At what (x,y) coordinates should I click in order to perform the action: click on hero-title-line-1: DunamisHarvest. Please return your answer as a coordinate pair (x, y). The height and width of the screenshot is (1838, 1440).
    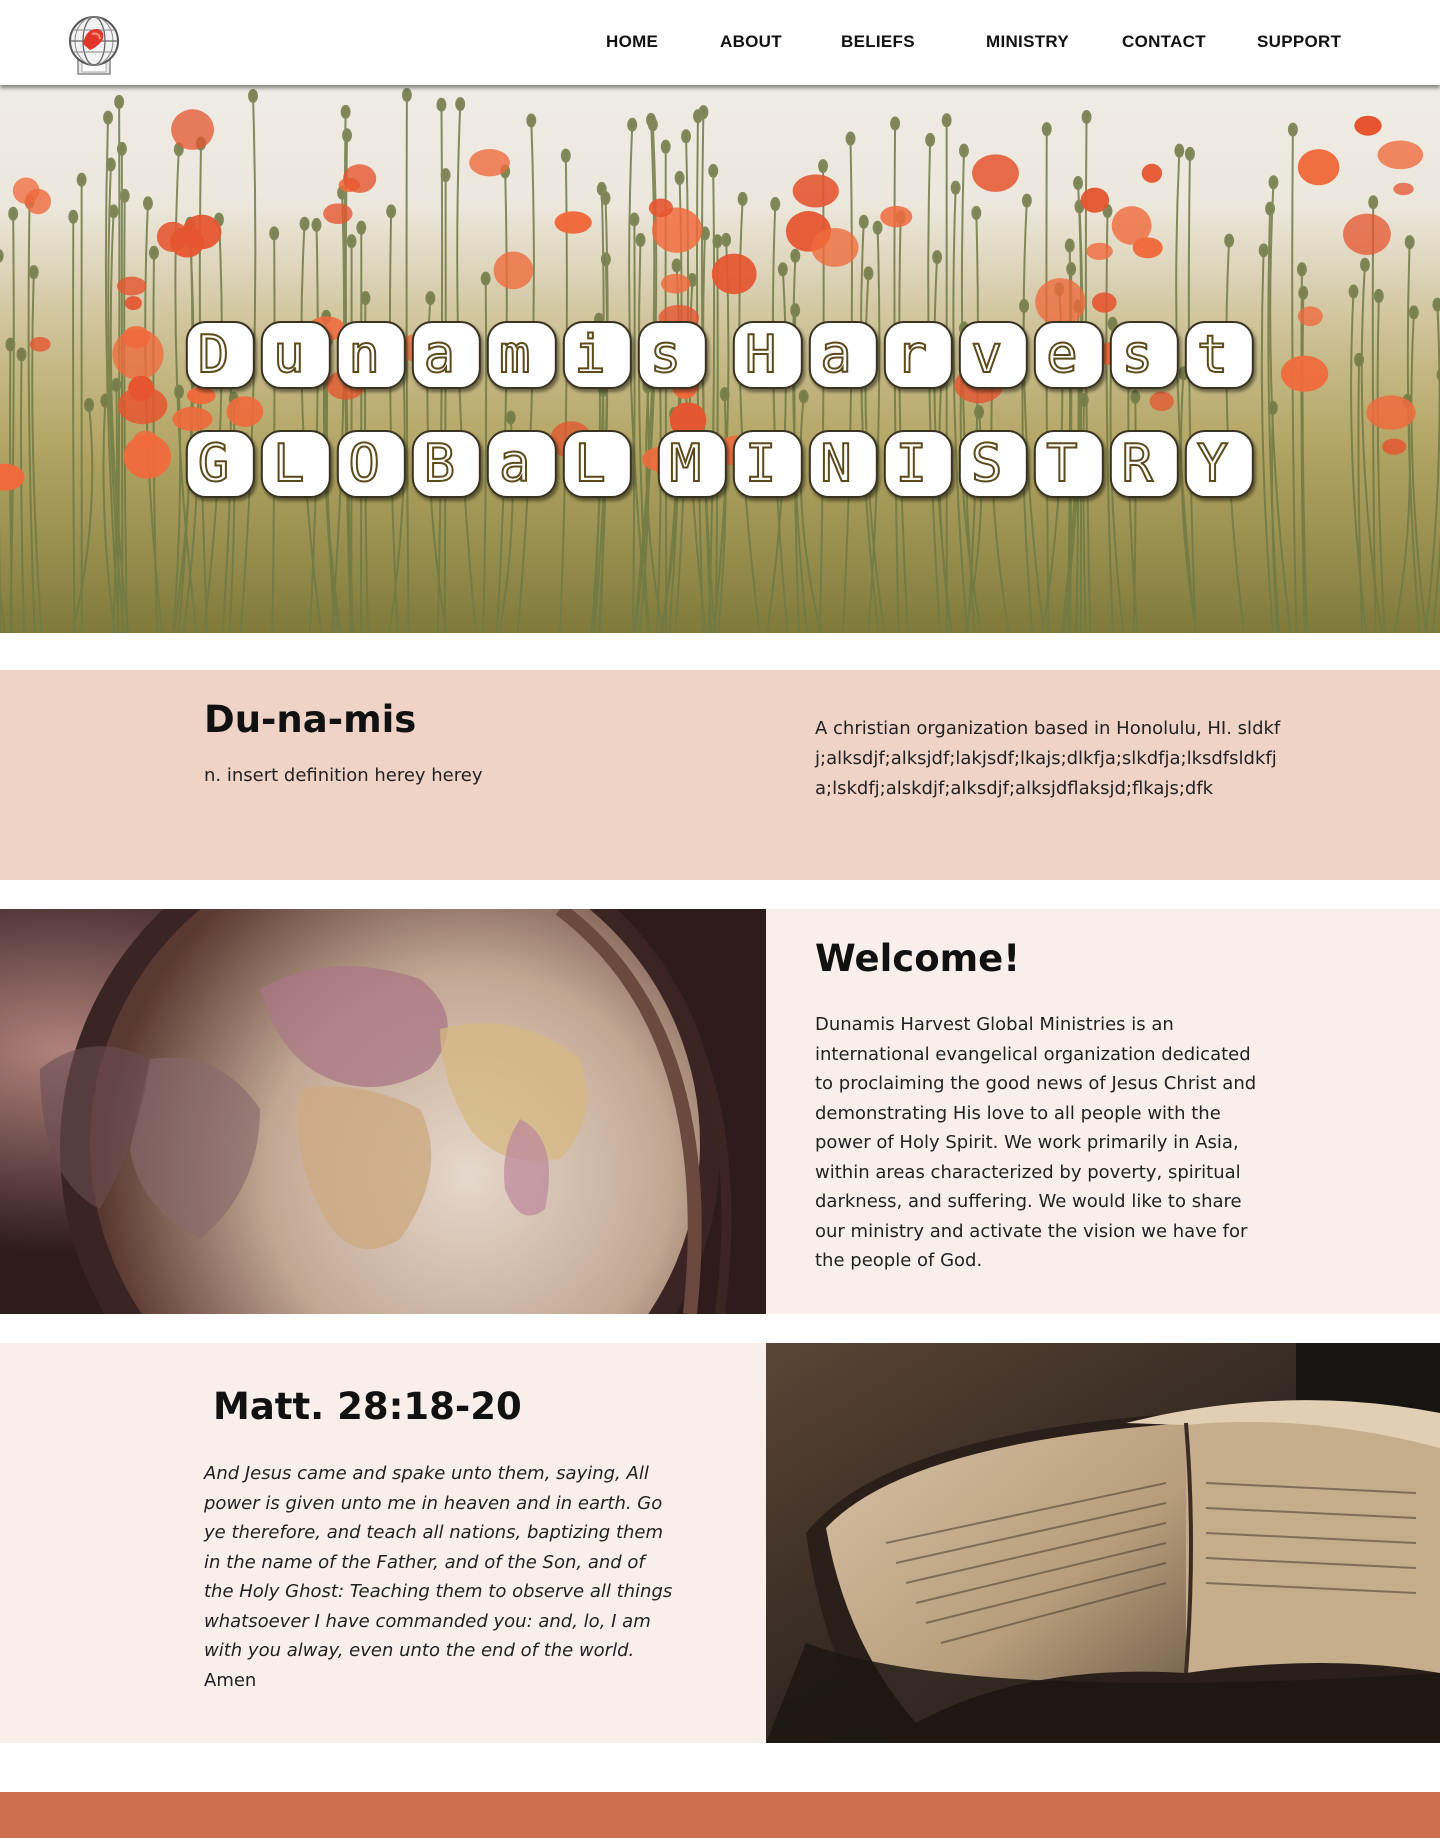
    Looking at the image, I should click on (720, 355).